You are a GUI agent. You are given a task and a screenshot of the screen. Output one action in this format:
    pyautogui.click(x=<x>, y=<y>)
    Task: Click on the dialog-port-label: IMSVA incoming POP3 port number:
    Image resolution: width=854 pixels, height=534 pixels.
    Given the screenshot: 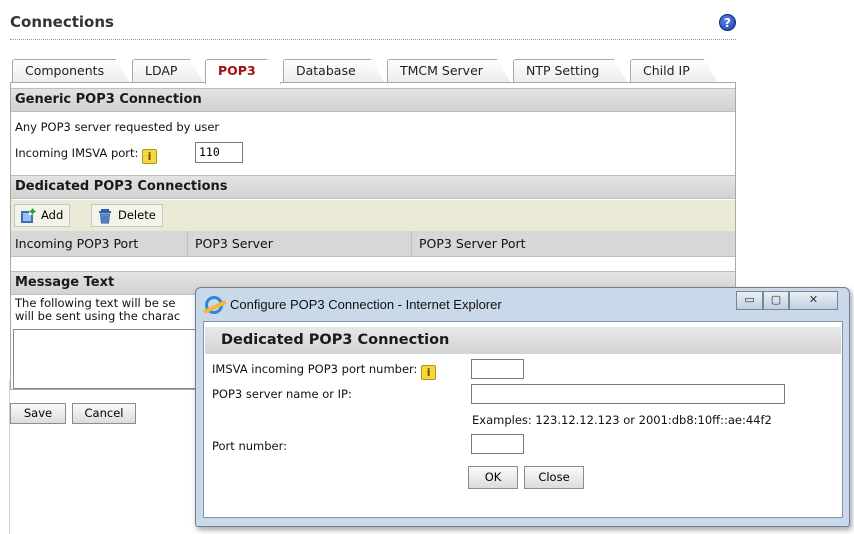 What is the action you would take?
    pyautogui.click(x=315, y=369)
    